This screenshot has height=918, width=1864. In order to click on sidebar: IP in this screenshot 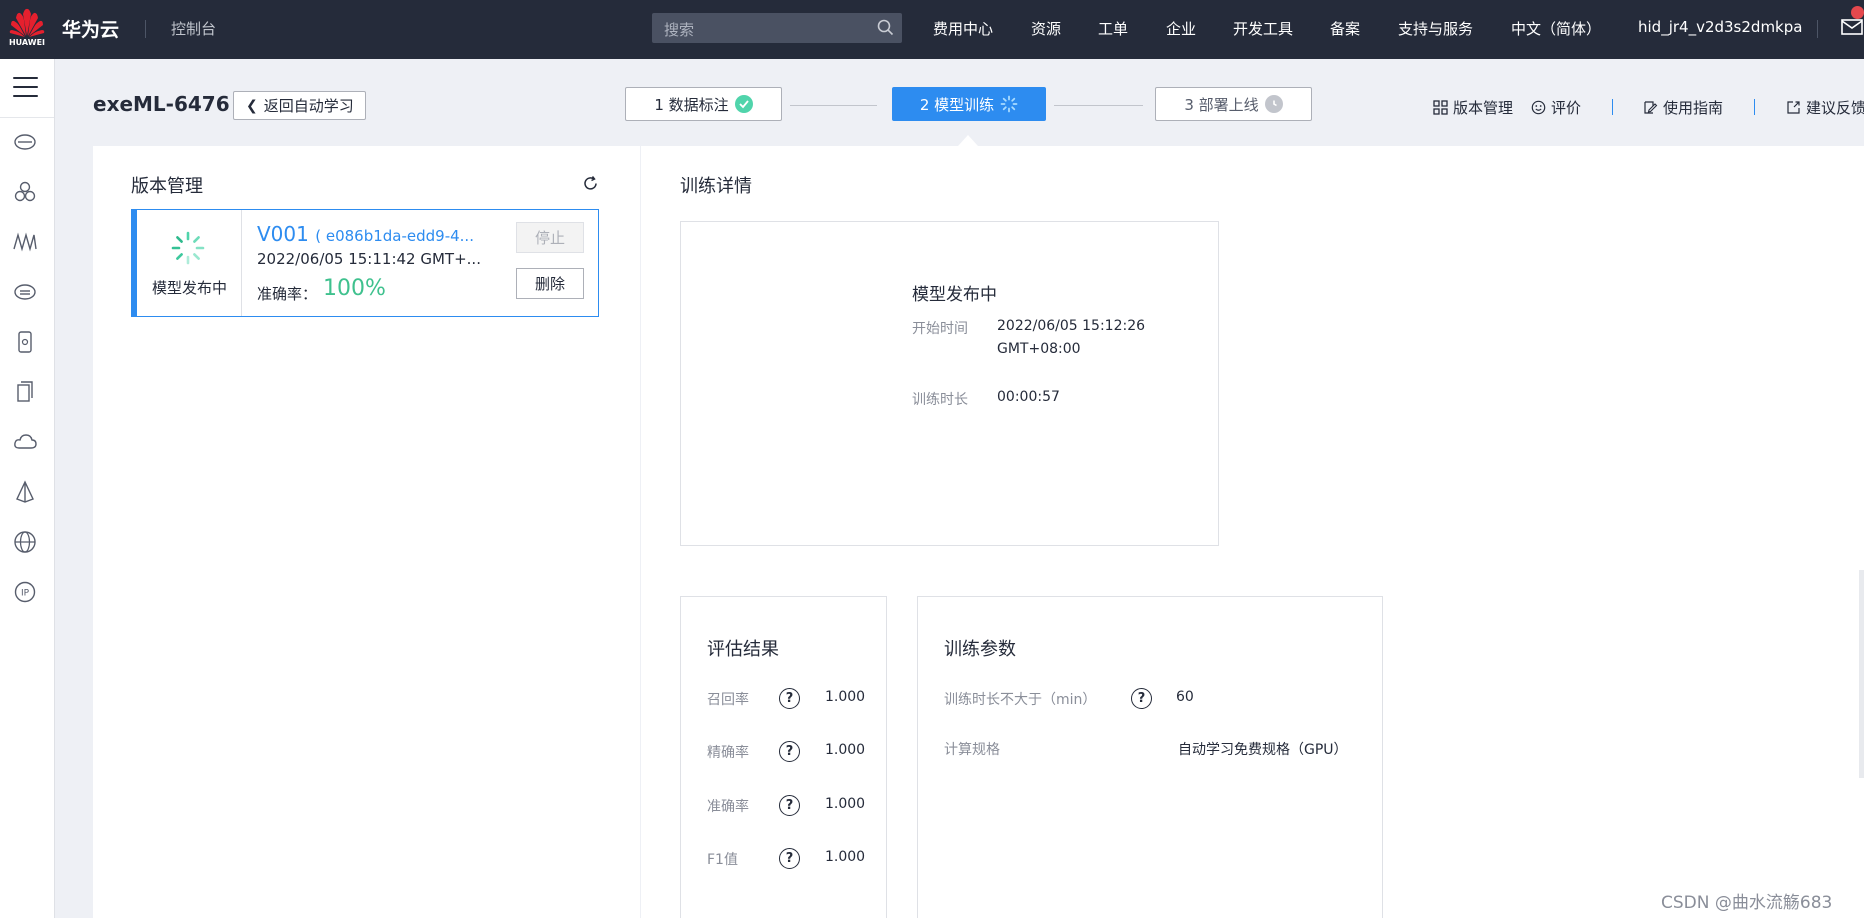, I will do `click(27, 488)`.